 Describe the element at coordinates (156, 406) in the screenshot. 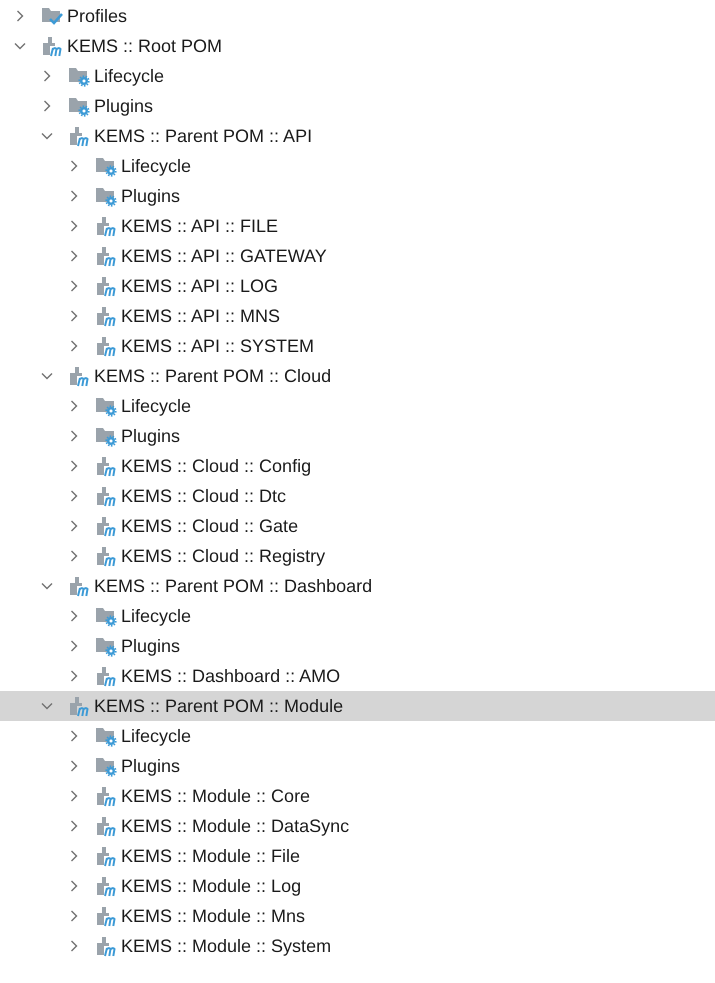

I see `tree-label: Lifecycle` at that location.